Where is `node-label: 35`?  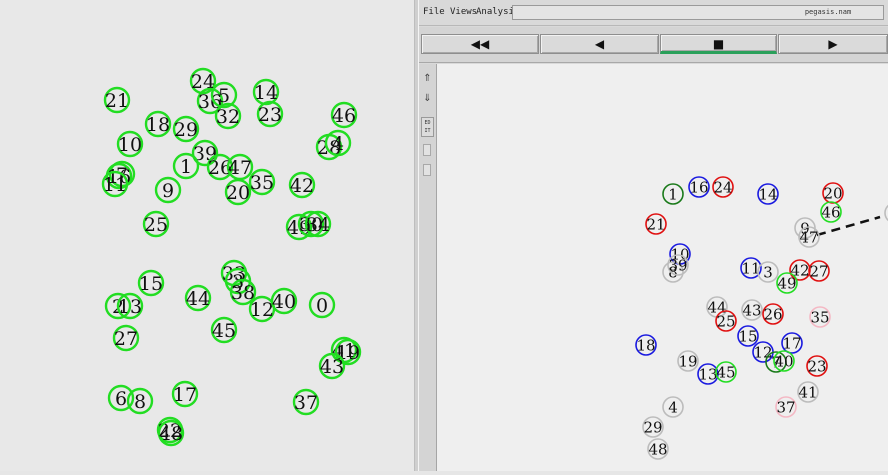
node-label: 35 is located at coordinates (819, 317).